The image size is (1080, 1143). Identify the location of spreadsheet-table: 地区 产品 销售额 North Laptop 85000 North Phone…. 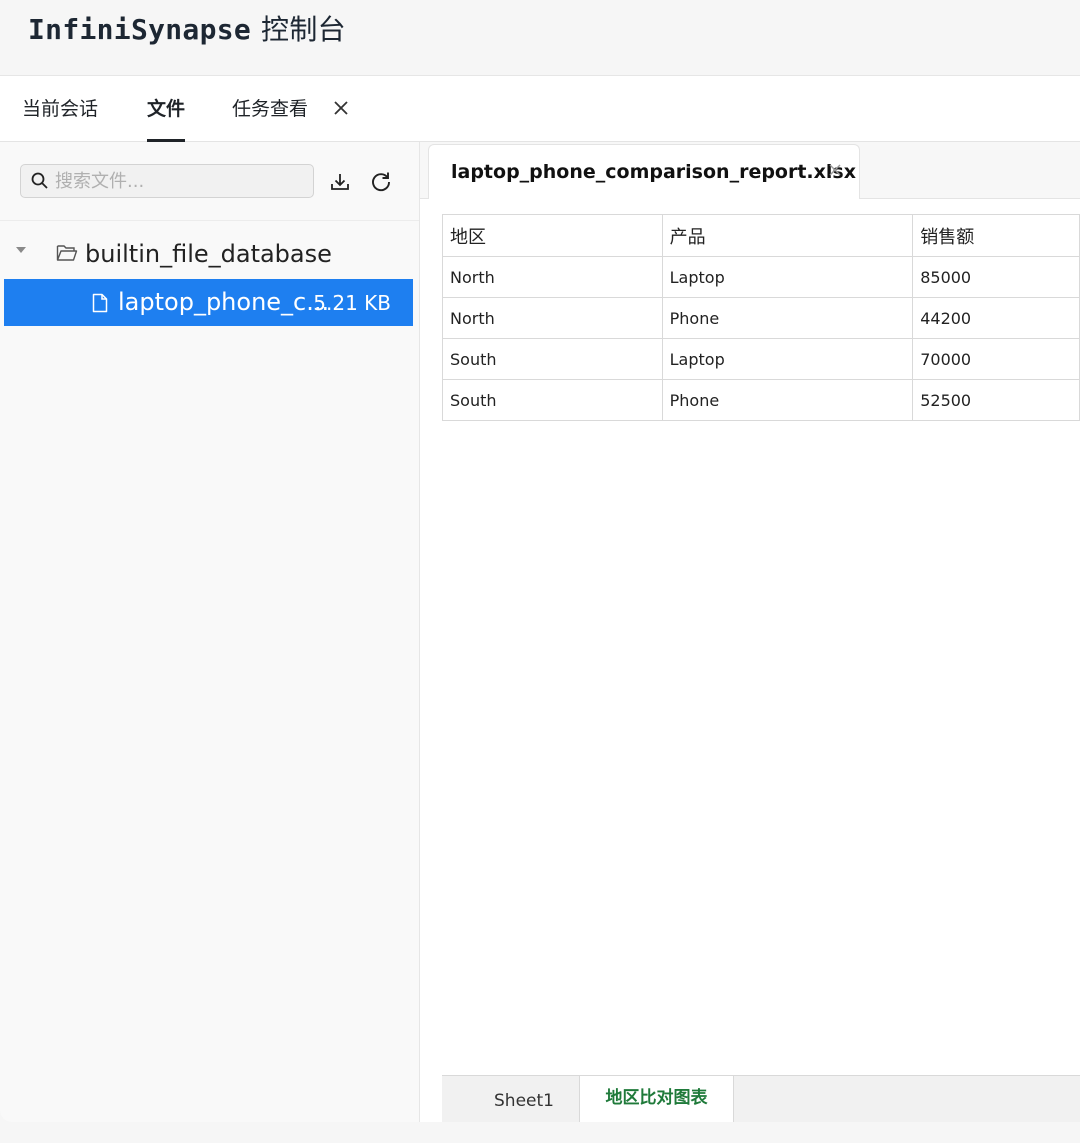
(761, 317).